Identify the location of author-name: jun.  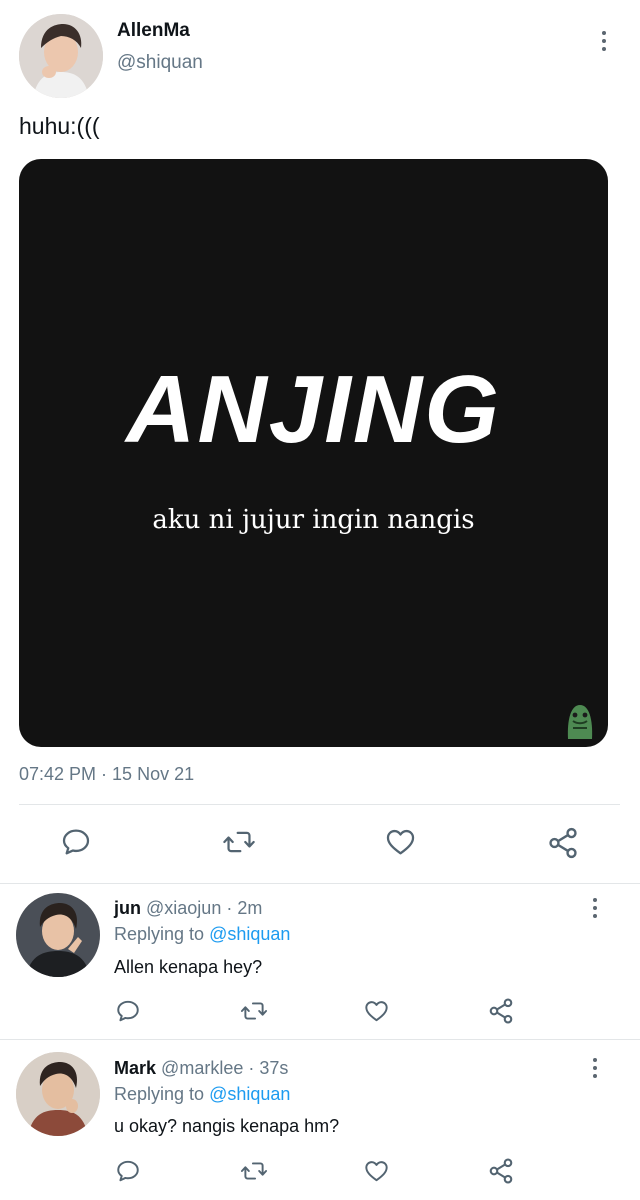
(127, 908).